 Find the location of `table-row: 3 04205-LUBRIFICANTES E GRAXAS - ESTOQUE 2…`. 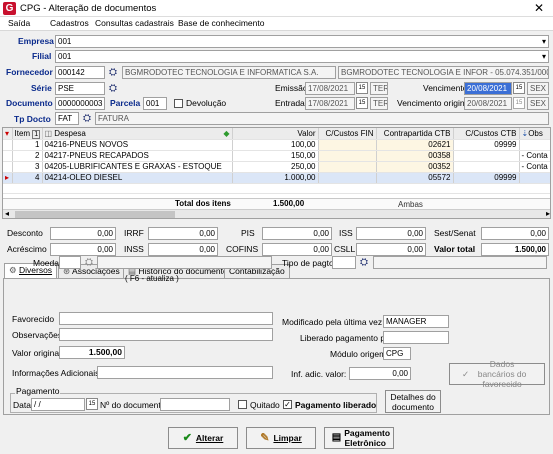

table-row: 3 04205-LUBRIFICANTES E GRAXAS - ESTOQUE 2… is located at coordinates (276, 167).